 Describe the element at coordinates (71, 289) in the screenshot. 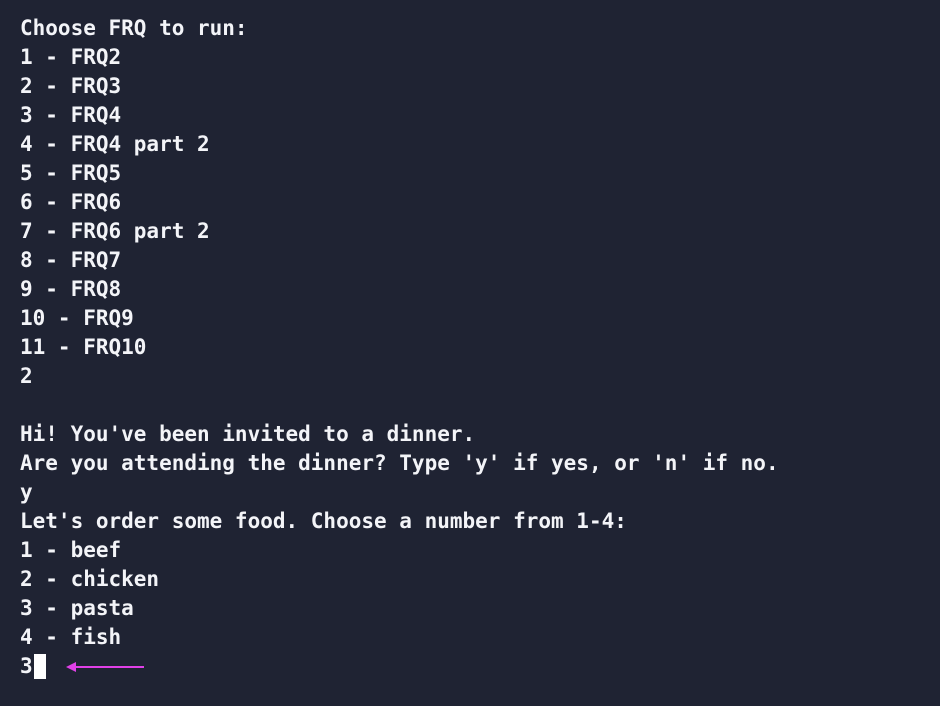

I see `terminal-line: 9 - FRQ8` at that location.